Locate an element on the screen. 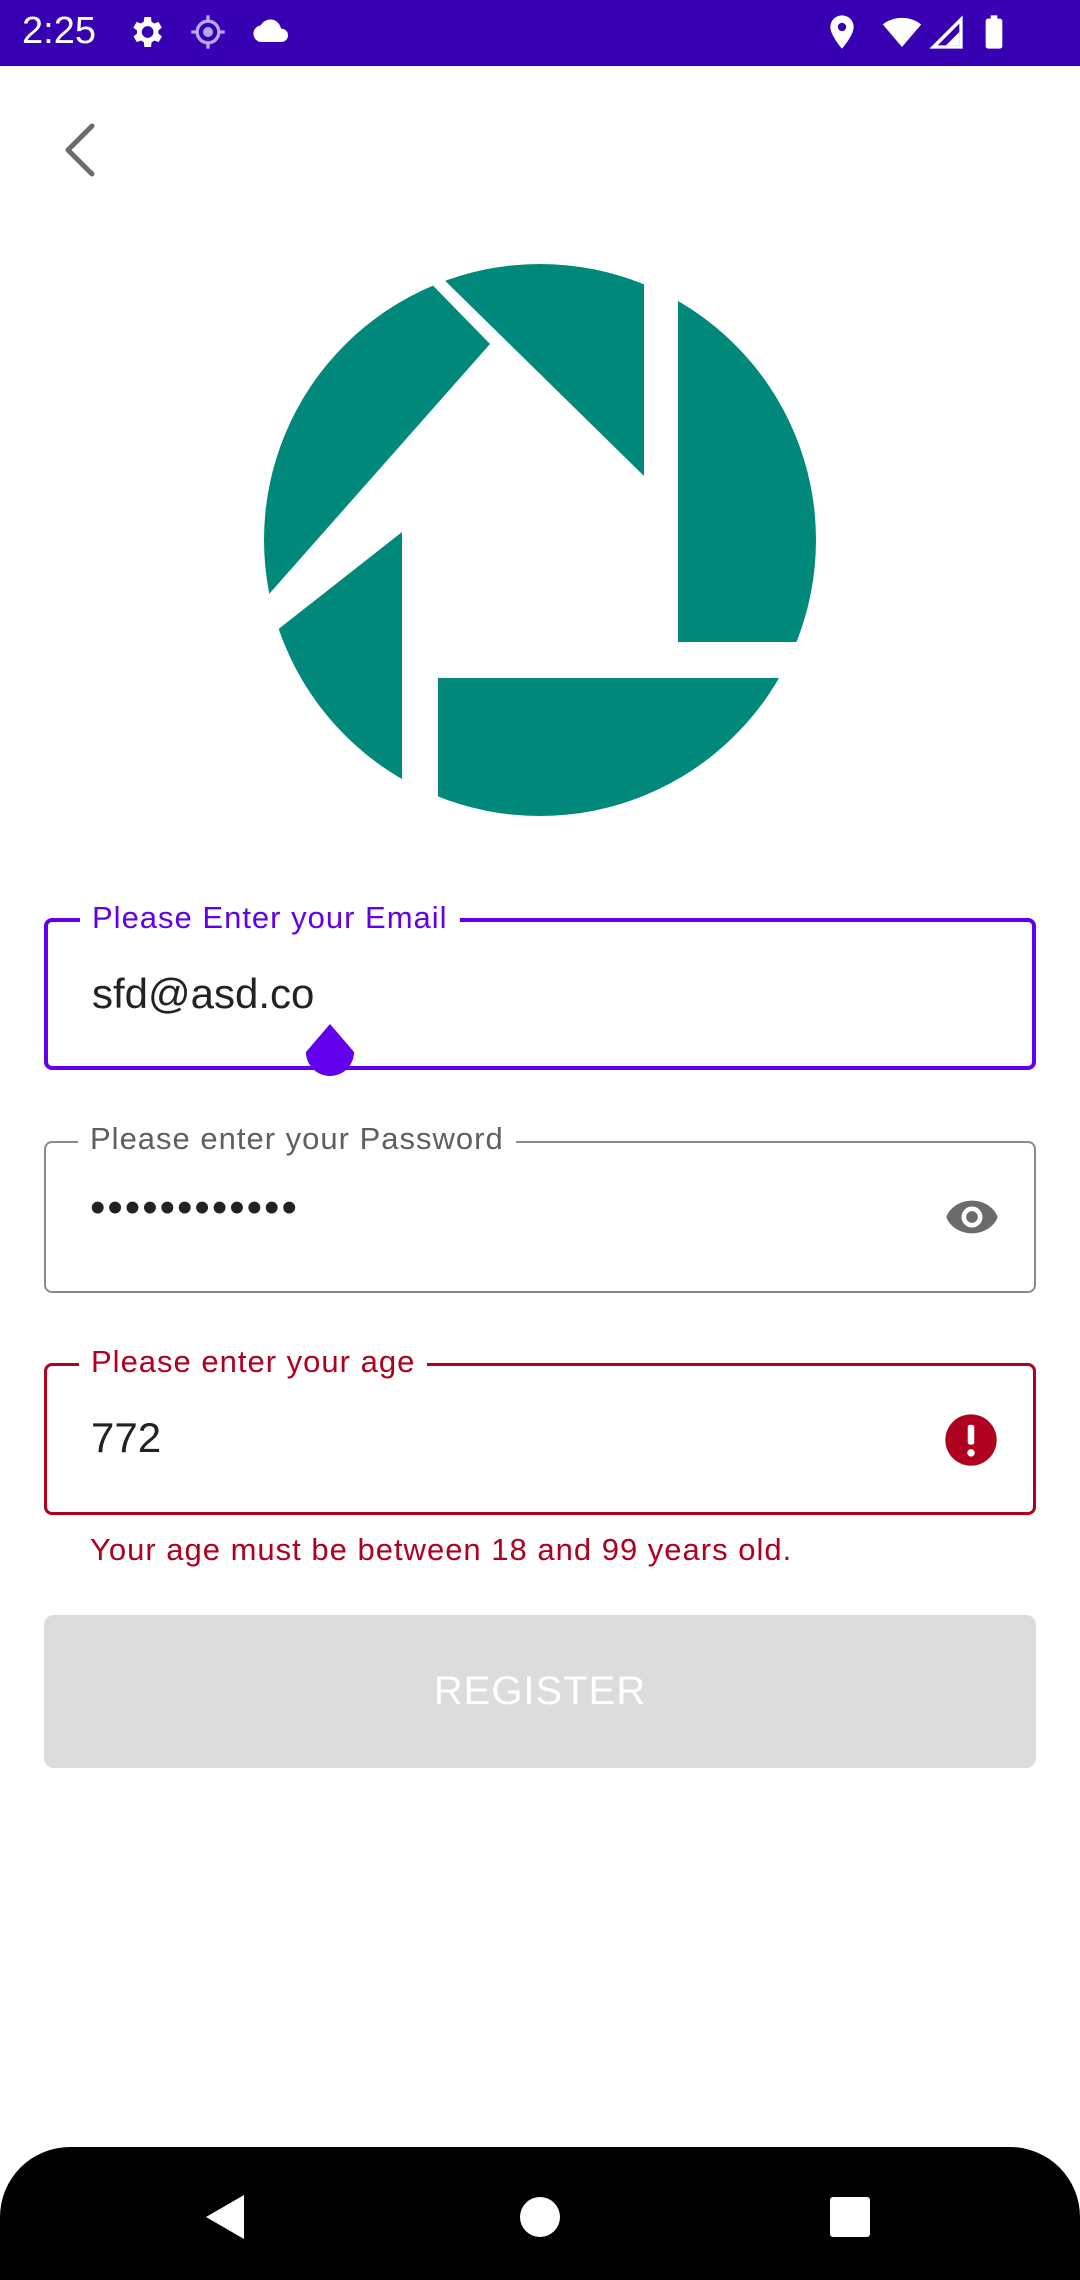 Image resolution: width=1080 pixels, height=2280 pixels. navigation-bar is located at coordinates (540, 2213).